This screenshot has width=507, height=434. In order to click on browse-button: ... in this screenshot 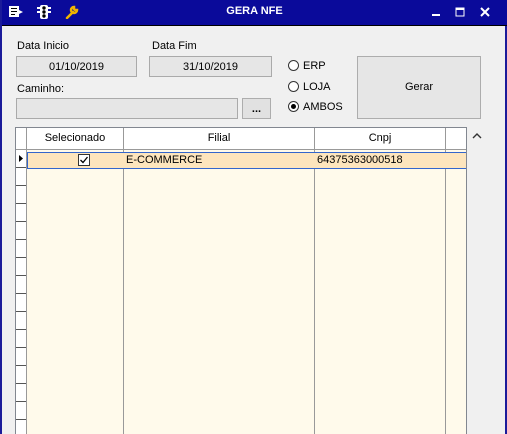, I will do `click(256, 108)`.